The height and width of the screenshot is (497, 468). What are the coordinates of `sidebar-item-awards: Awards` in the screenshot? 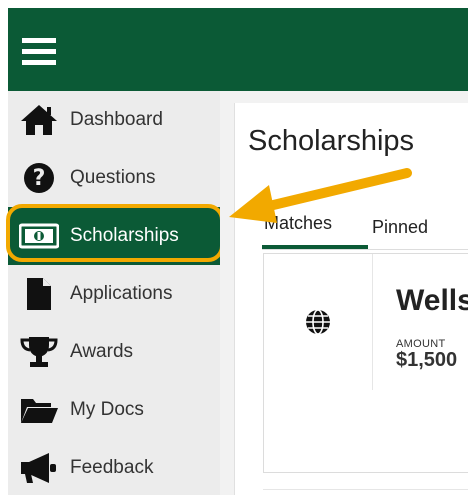 It's located at (114, 352).